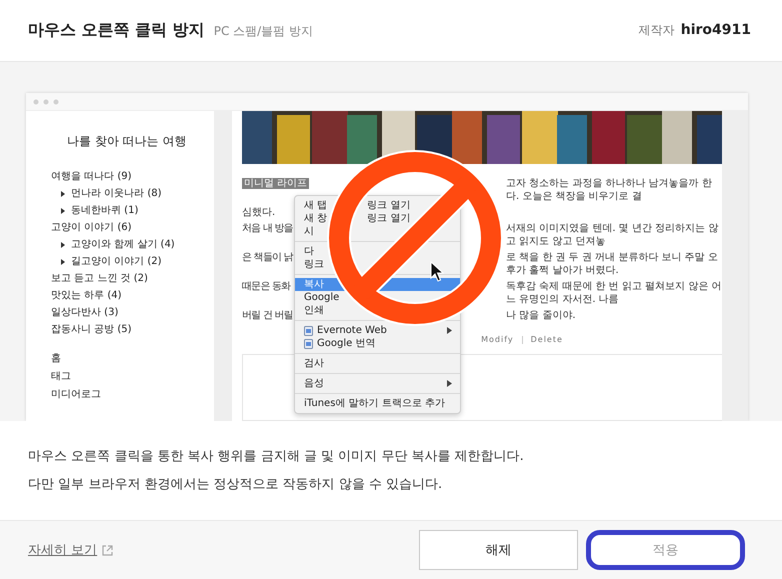 The width and height of the screenshot is (782, 579). What do you see at coordinates (108, 550) in the screenshot?
I see `external-link-icon` at bounding box center [108, 550].